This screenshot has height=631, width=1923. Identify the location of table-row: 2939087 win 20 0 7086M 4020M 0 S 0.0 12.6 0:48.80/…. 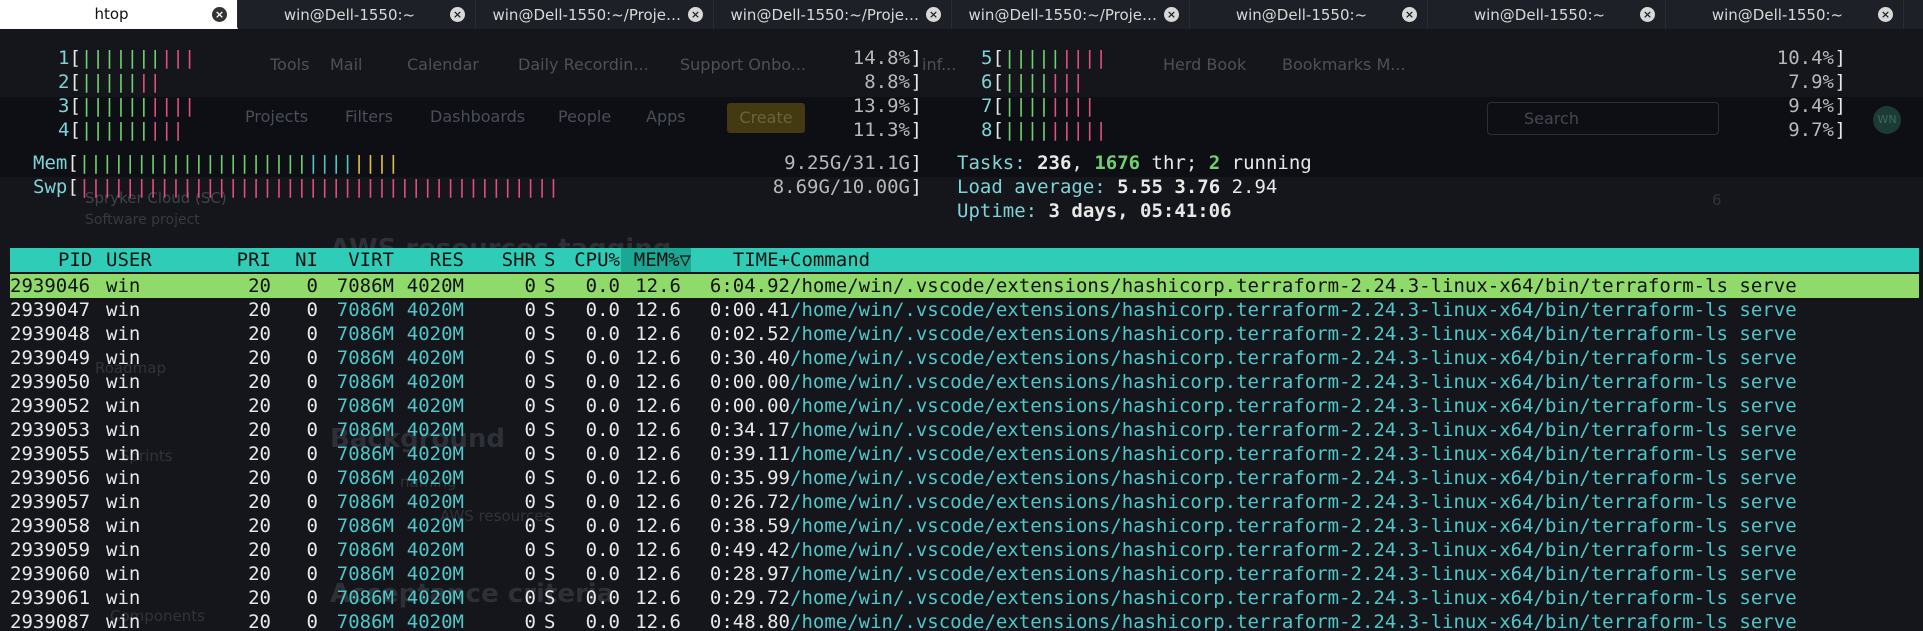
(964, 620).